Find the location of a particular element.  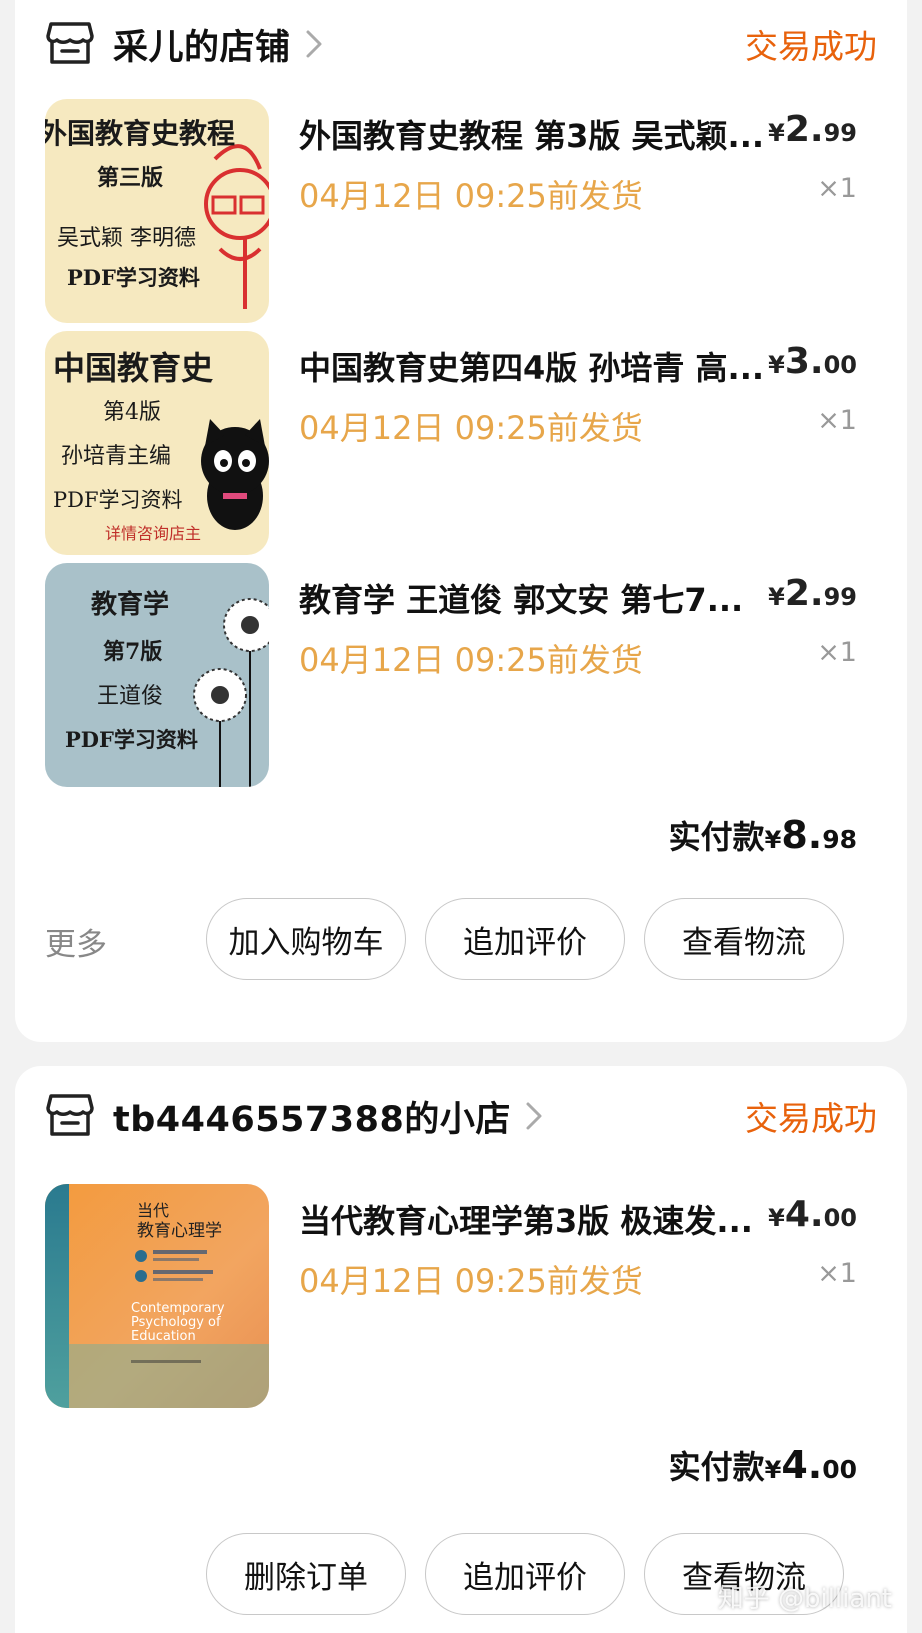

book-cover-image: 外国教育史教程 第三版 吴式颖 李明德 PDF学习资料 is located at coordinates (157, 211).